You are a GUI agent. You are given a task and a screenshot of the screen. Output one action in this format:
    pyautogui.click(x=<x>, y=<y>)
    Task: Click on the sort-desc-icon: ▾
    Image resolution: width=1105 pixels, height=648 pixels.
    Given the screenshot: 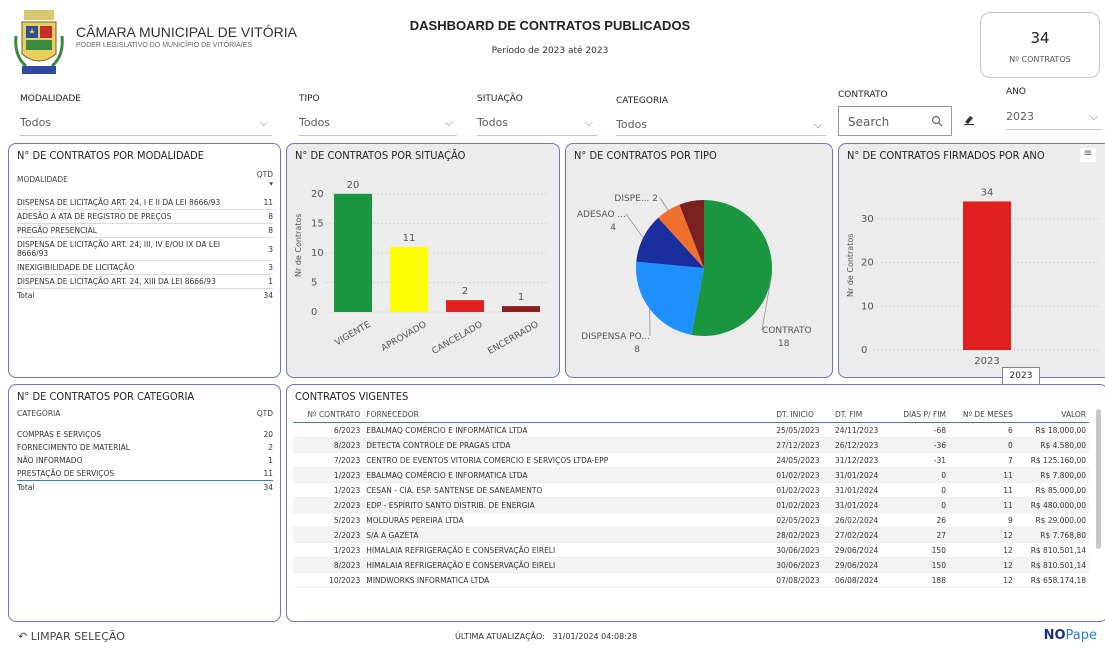 What is the action you would take?
    pyautogui.click(x=271, y=183)
    